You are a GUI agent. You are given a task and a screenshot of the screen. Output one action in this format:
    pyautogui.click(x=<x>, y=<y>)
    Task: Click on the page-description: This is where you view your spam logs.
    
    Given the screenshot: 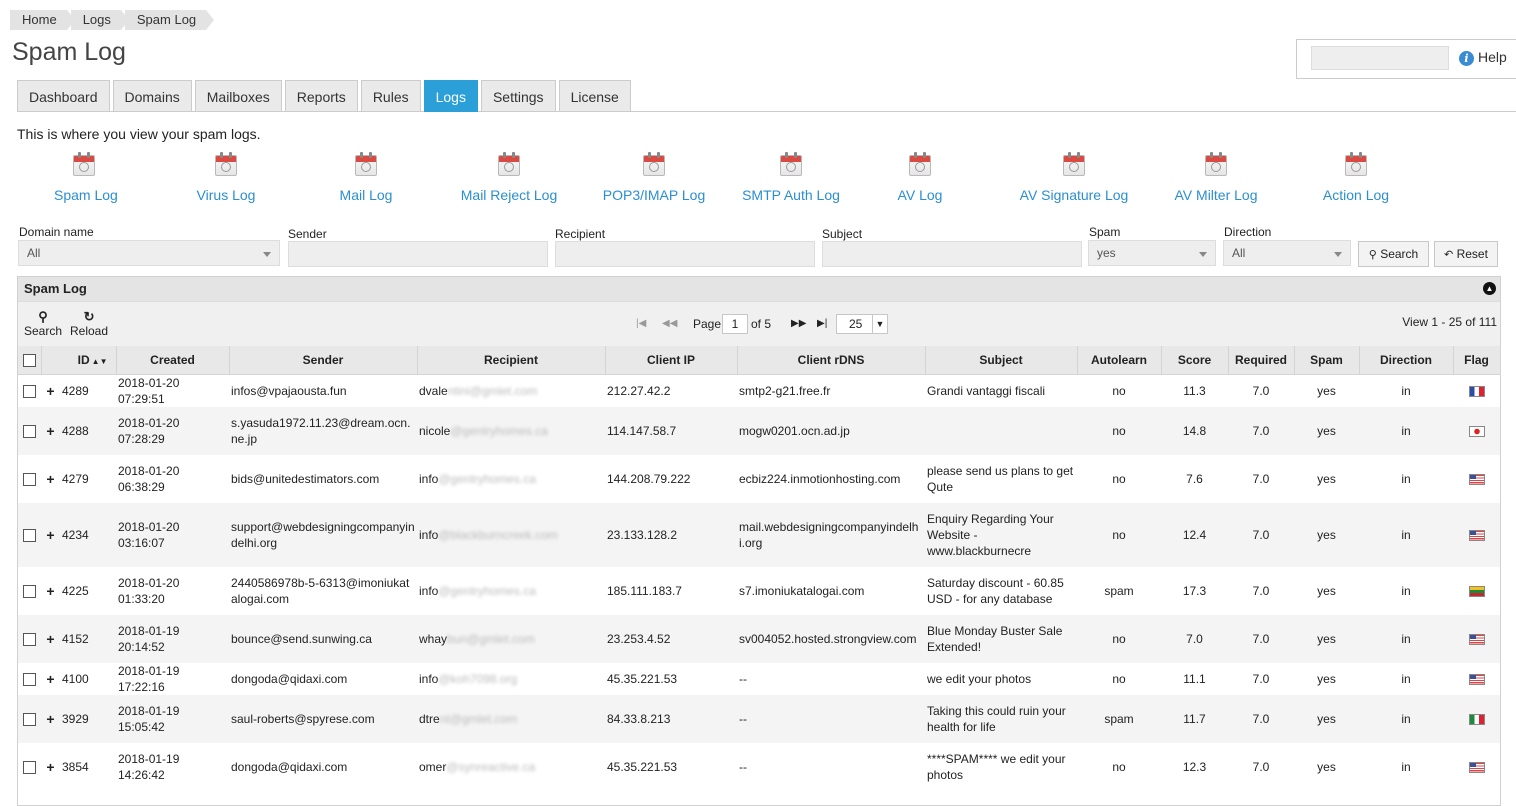 What is the action you would take?
    pyautogui.click(x=139, y=134)
    